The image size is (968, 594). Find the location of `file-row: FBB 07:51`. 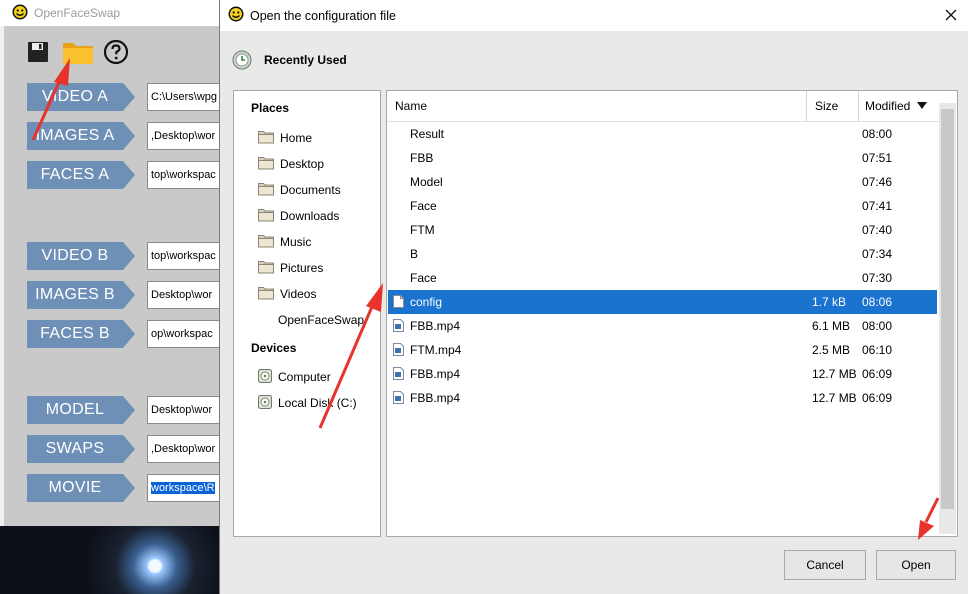

file-row: FBB 07:51 is located at coordinates (662, 158).